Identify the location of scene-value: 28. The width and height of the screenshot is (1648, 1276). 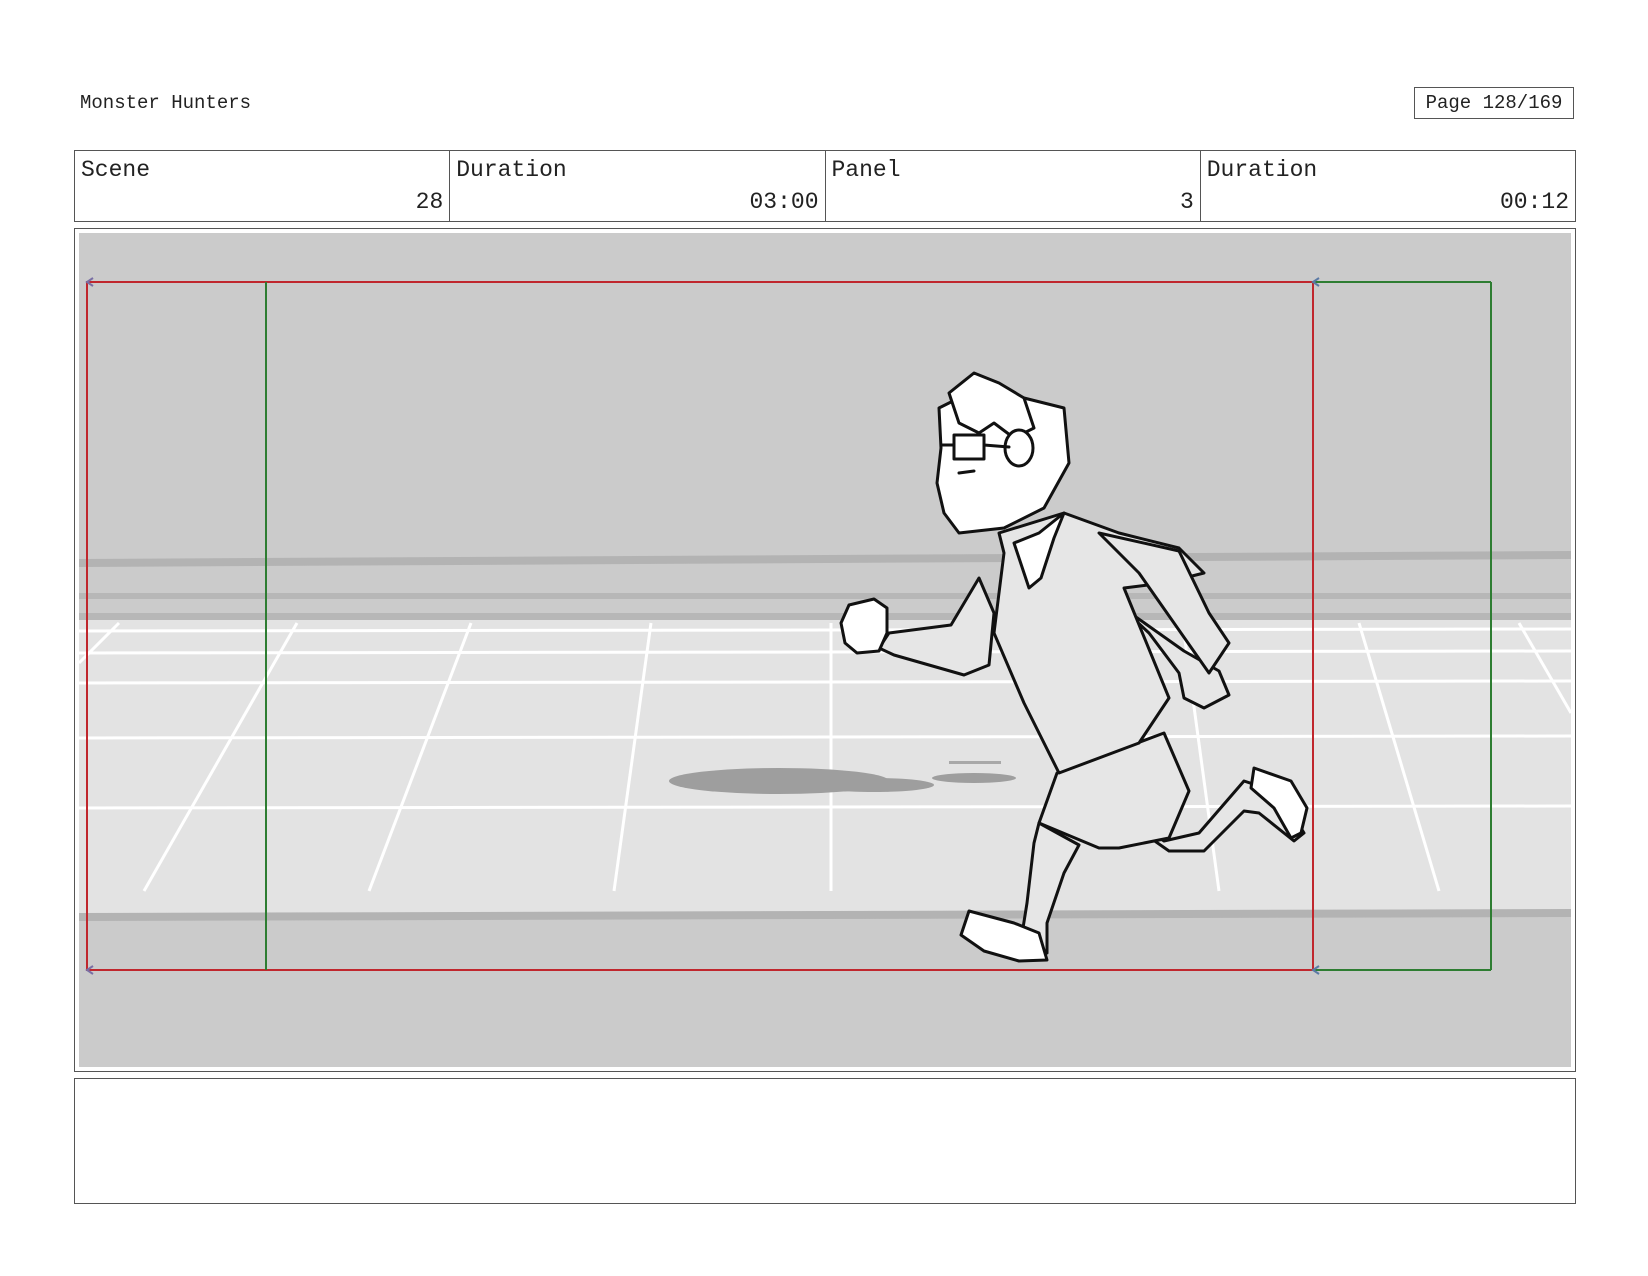
(429, 202).